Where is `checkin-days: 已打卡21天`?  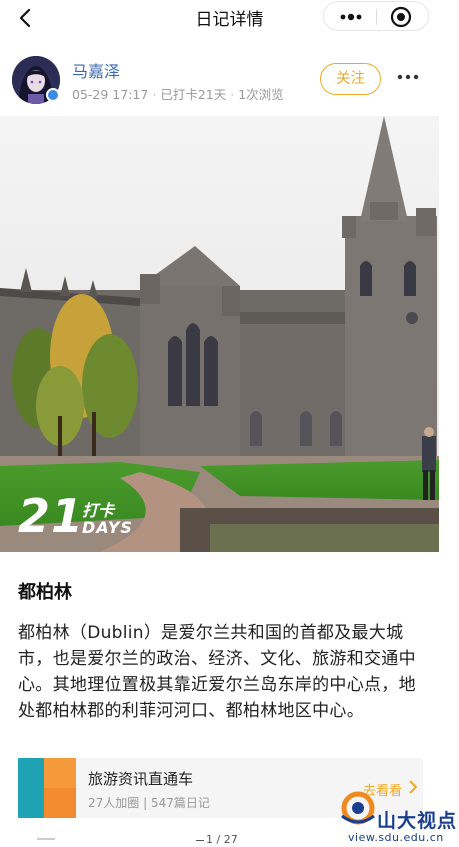
checkin-days: 已打卡21天 is located at coordinates (193, 94).